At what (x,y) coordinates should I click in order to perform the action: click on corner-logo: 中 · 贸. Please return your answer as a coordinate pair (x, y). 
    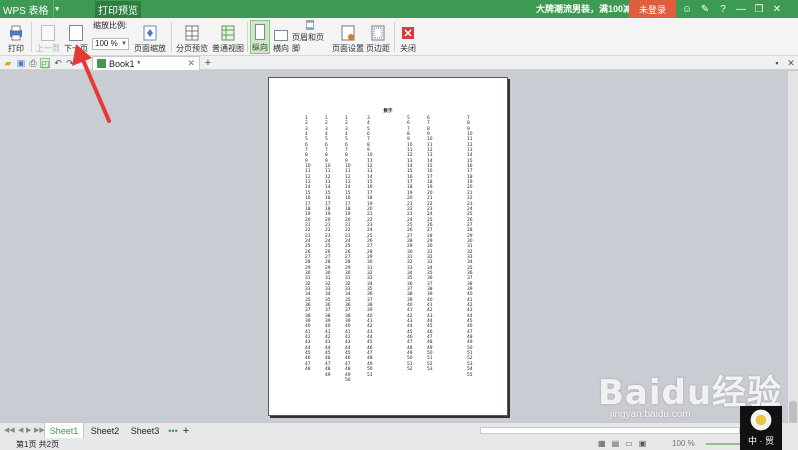
    Looking at the image, I should click on (761, 428).